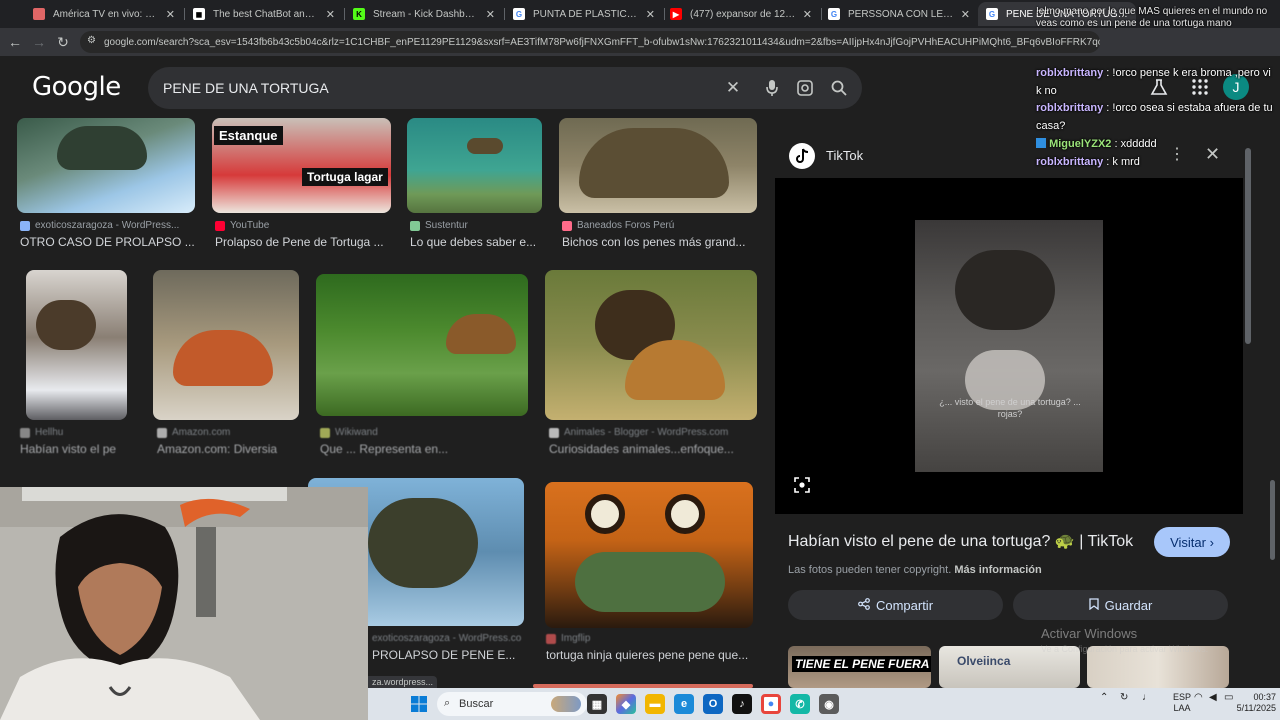 This screenshot has height=720, width=1280. What do you see at coordinates (91, 40) in the screenshot?
I see `site-info-icon: ⚙` at bounding box center [91, 40].